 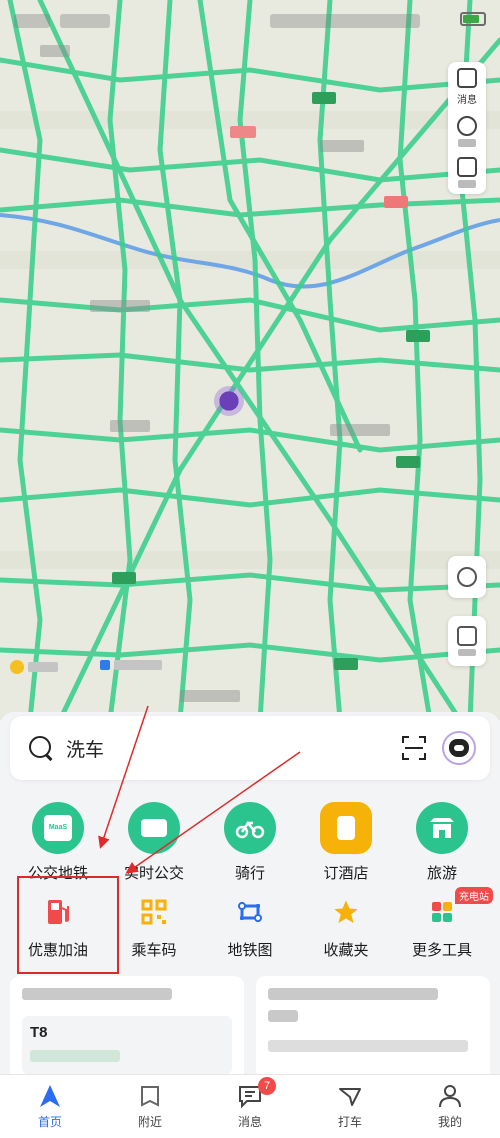 I want to click on annotation-highlight-box, so click(x=68, y=925).